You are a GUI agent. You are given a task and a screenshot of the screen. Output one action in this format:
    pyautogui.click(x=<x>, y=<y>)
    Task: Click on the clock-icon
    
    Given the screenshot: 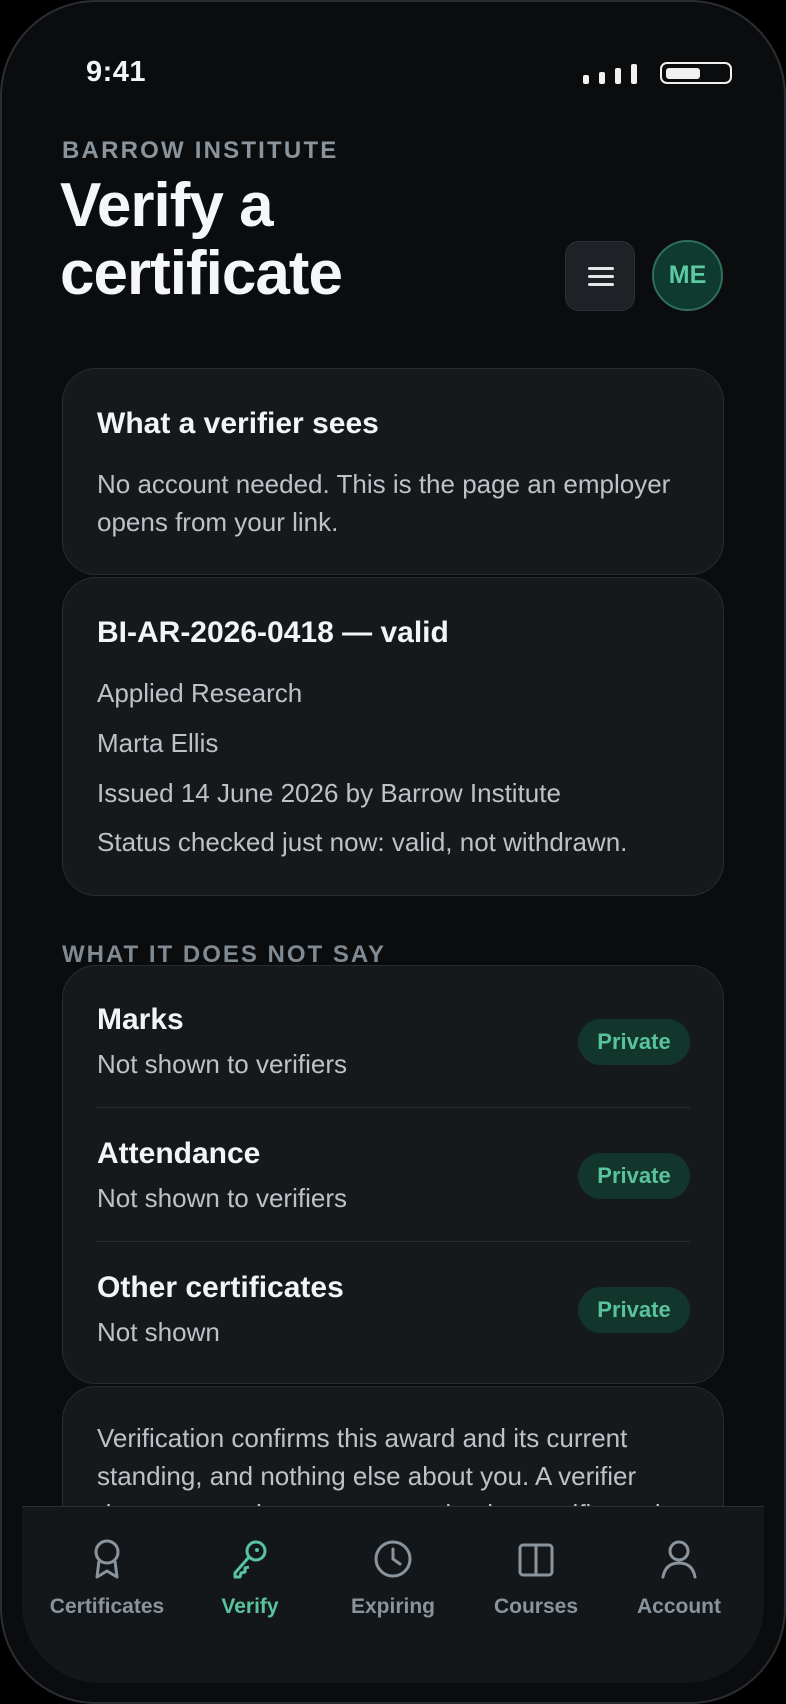 What is the action you would take?
    pyautogui.click(x=393, y=1559)
    